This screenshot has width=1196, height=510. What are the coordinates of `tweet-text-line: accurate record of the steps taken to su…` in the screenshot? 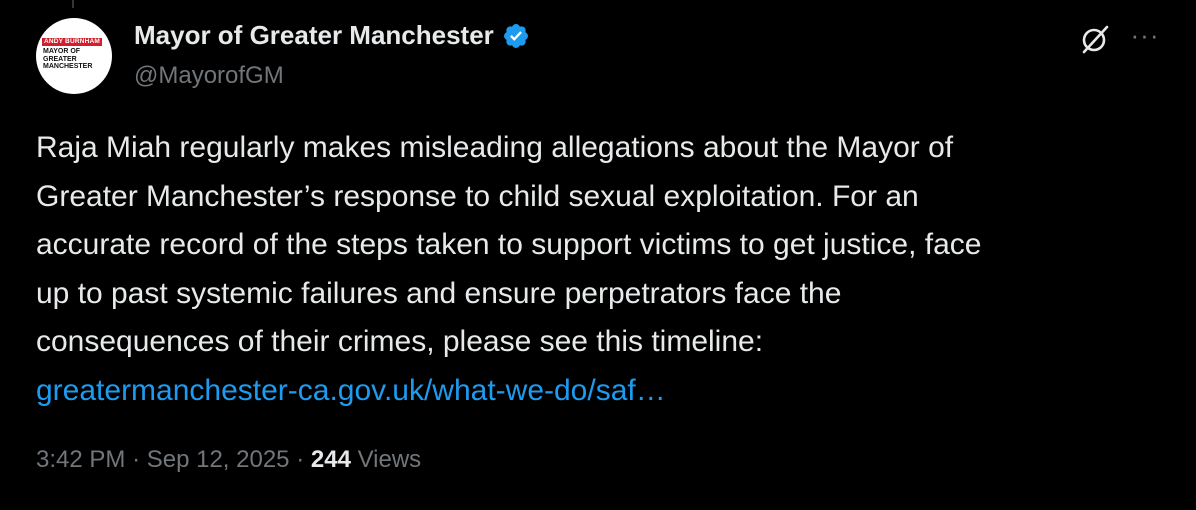 It's located at (509, 244).